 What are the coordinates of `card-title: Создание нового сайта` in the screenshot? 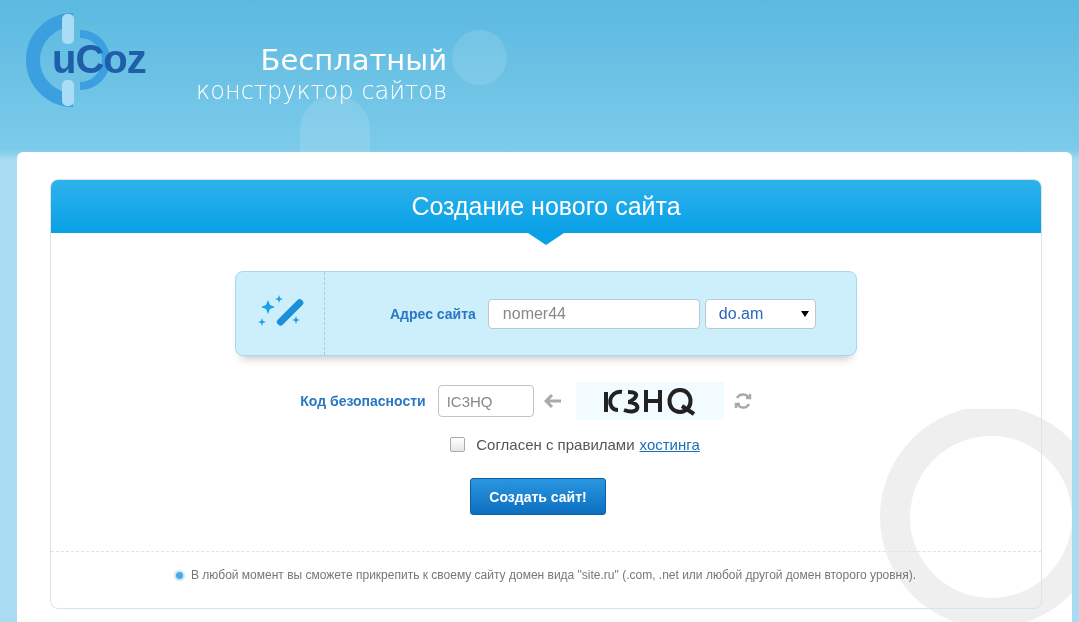 It's located at (546, 206).